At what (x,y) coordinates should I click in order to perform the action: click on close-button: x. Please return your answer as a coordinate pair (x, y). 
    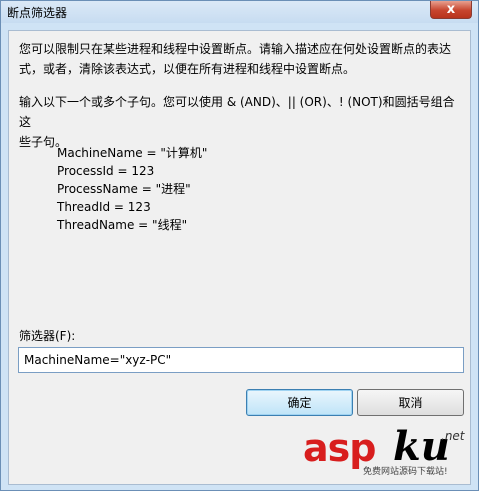
    Looking at the image, I should click on (451, 10).